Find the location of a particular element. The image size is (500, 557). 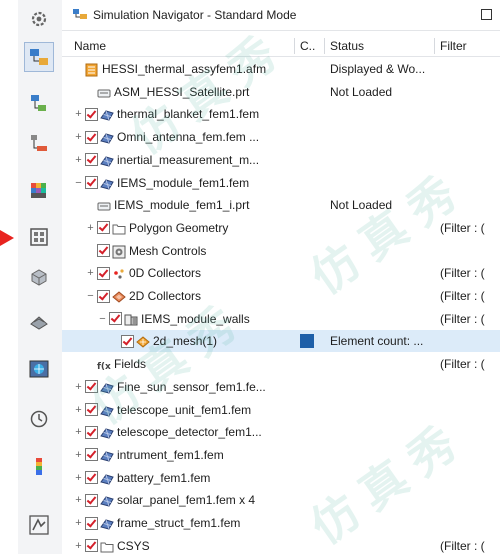

tool-process-studio is located at coordinates (39, 525).